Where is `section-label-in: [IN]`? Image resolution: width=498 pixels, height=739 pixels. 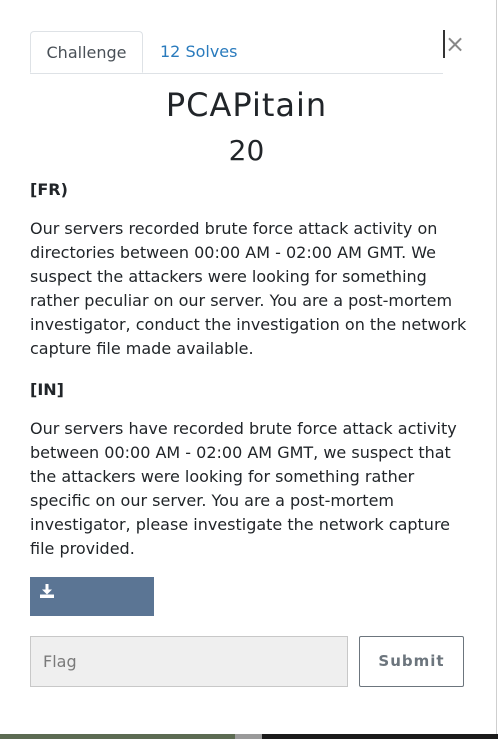
section-label-in: [IN] is located at coordinates (47, 389).